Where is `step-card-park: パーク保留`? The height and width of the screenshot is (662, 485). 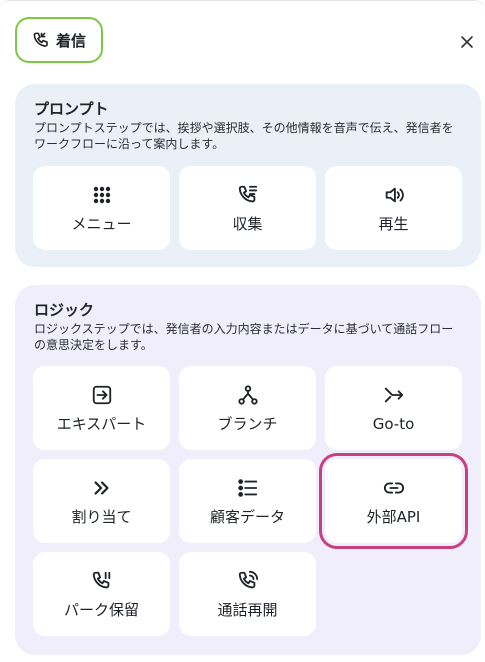
step-card-park: パーク保留 is located at coordinates (101, 594).